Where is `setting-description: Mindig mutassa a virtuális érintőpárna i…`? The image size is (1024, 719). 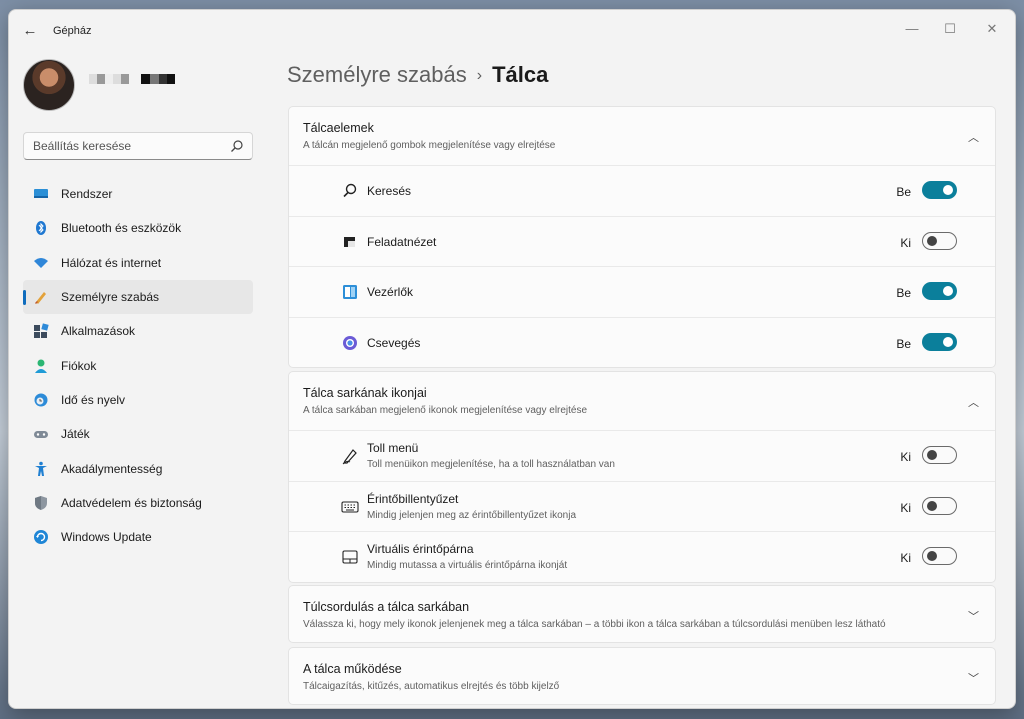
setting-description: Mindig mutassa a virtuális érintőpárna i… is located at coordinates (467, 565).